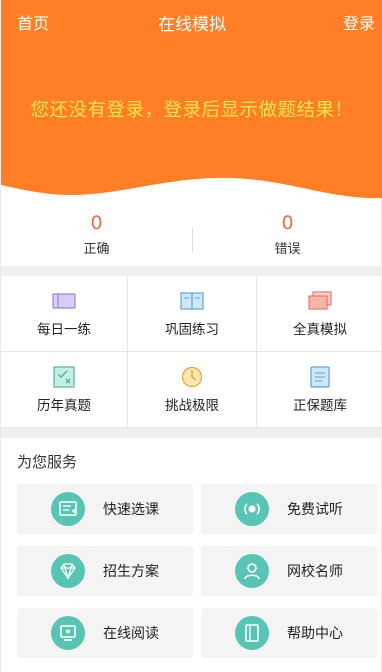 This screenshot has width=382, height=672. Describe the element at coordinates (192, 377) in the screenshot. I see `challenge-icon` at that location.